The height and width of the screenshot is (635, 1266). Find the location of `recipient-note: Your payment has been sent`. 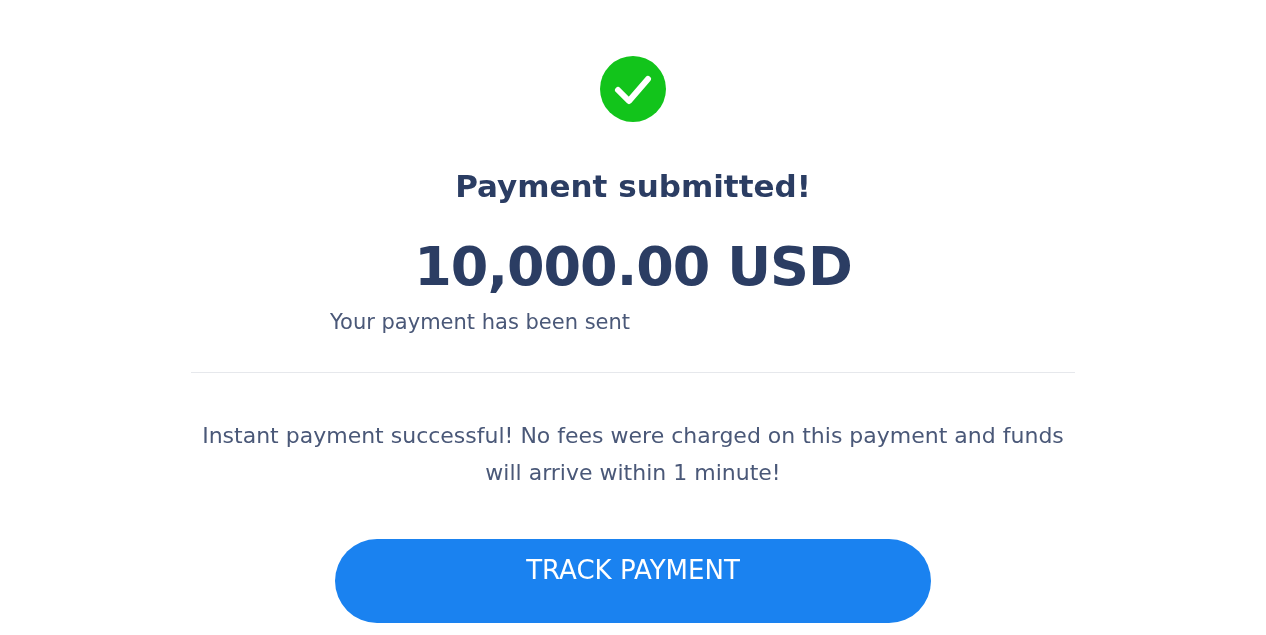

recipient-note: Your payment has been sent is located at coordinates (480, 322).